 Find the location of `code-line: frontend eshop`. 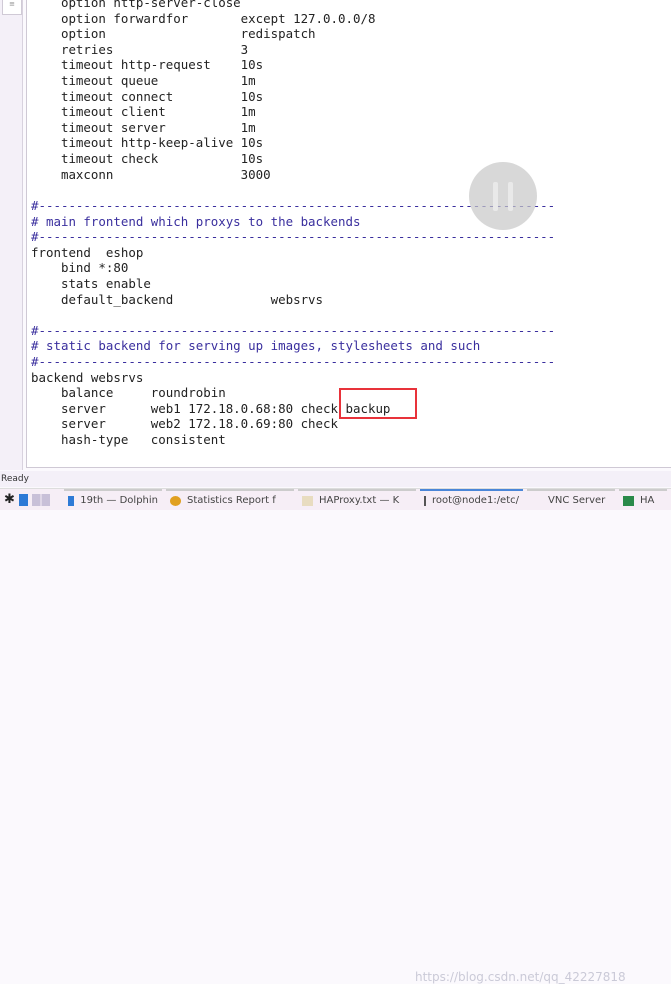

code-line: frontend eshop is located at coordinates (87, 252).